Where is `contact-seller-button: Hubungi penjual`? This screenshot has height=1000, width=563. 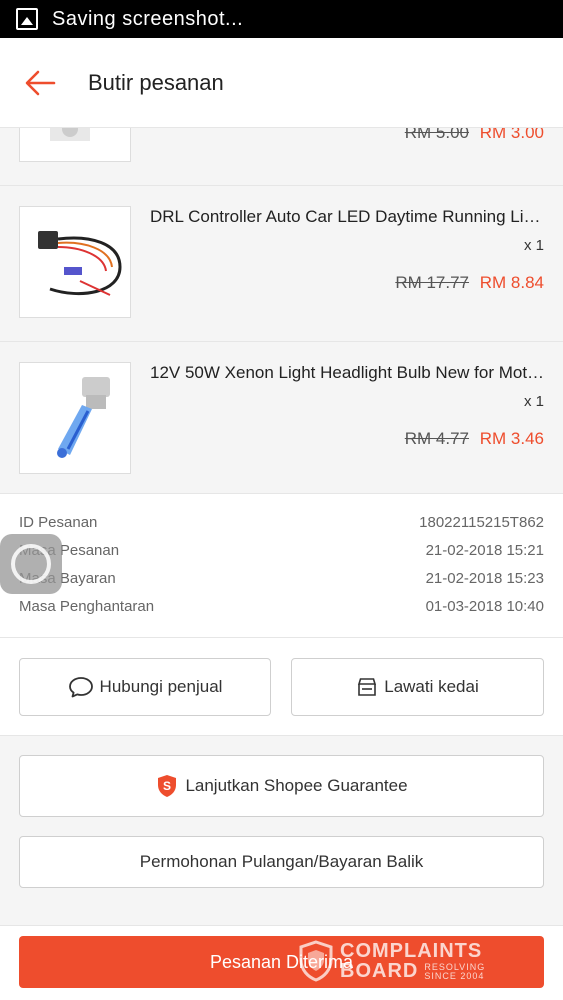
contact-seller-button: Hubungi penjual is located at coordinates (145, 687).